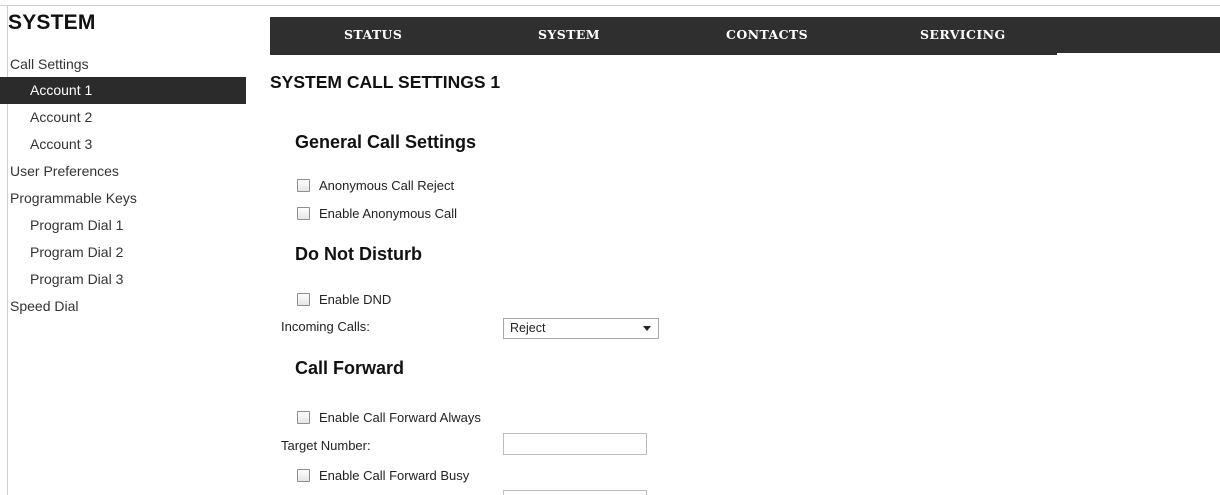 This screenshot has width=1220, height=495. What do you see at coordinates (663, 54) in the screenshot?
I see `top-nav-underline` at bounding box center [663, 54].